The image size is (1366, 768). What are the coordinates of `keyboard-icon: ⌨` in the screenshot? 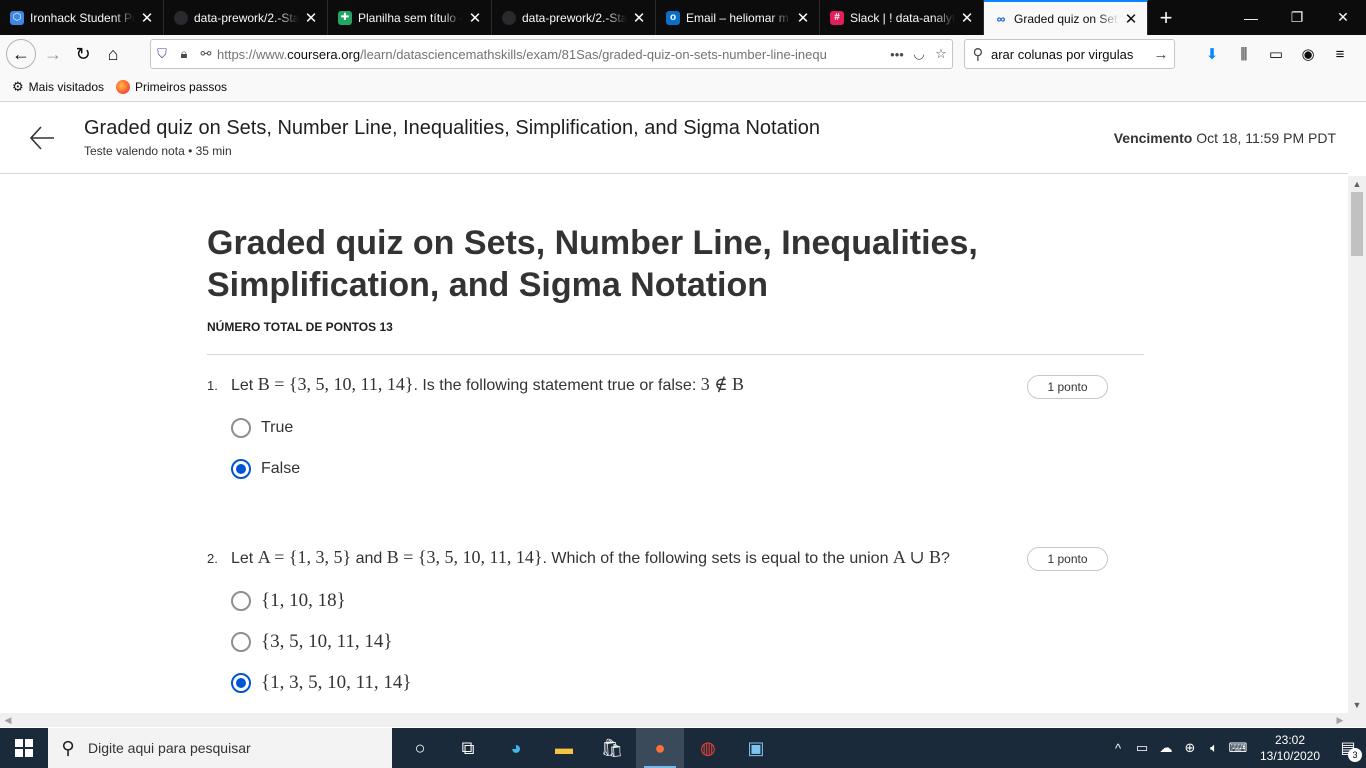 It's located at (1238, 748).